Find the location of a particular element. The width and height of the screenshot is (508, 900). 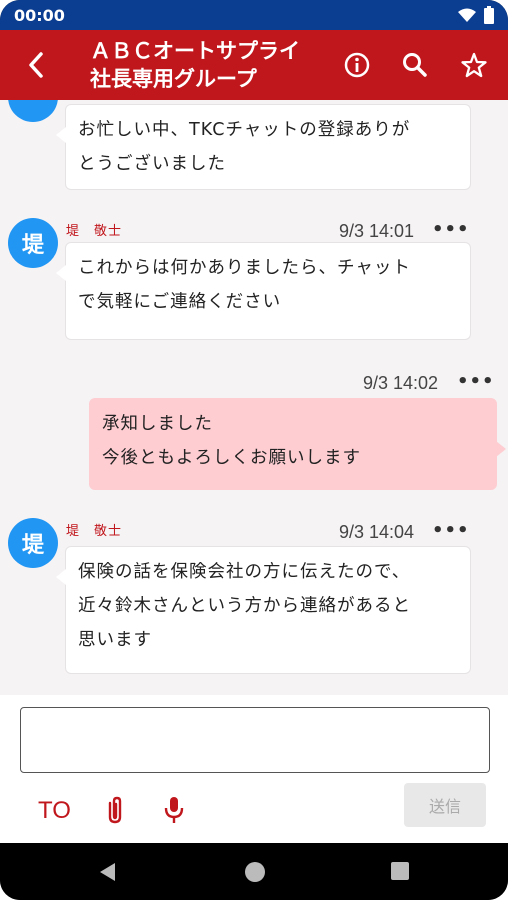

message-text-line: これからは何かありましたら、チャット is located at coordinates (244, 268).